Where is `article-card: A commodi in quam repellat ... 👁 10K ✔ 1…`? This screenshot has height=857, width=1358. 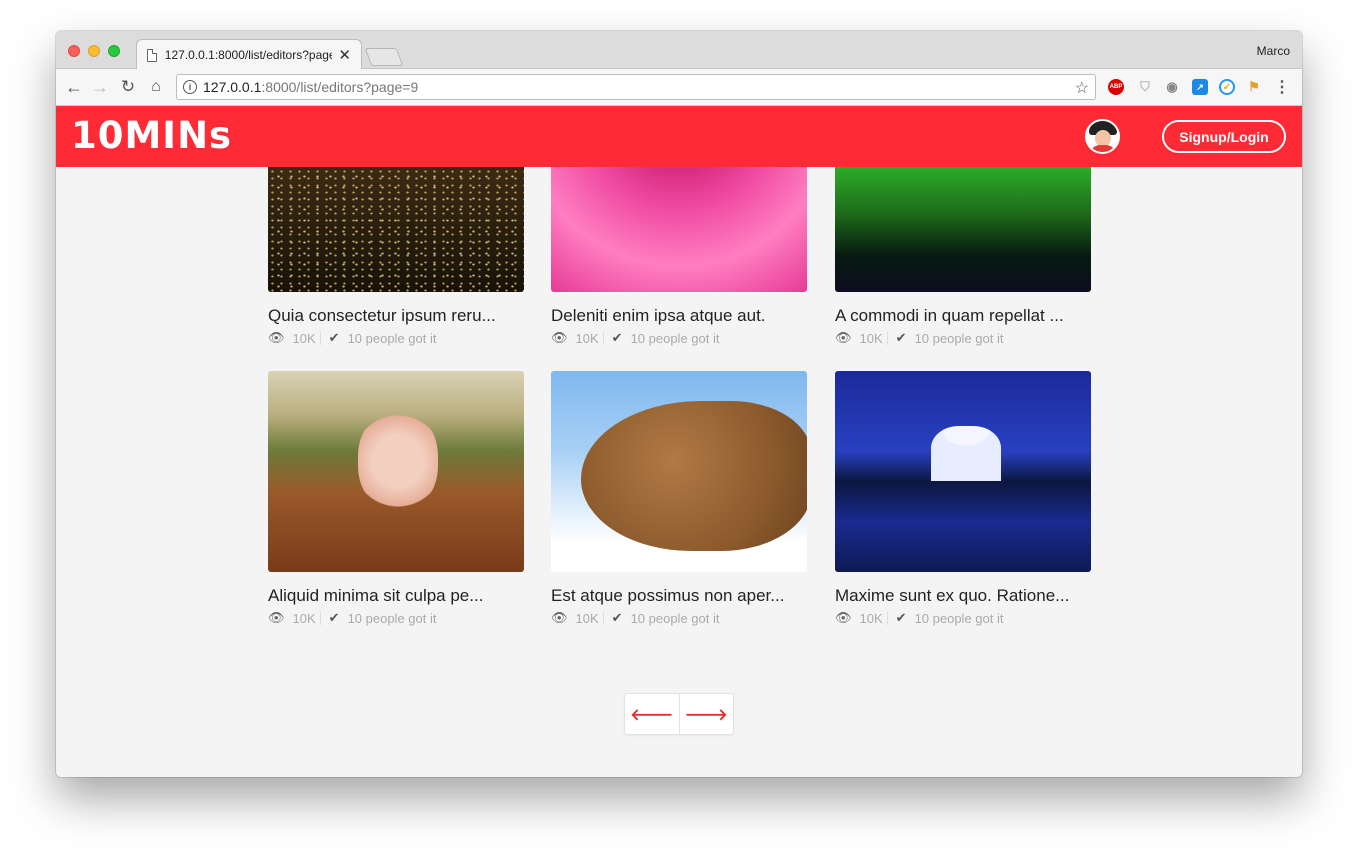
article-card: A commodi in quam repellat ... 👁 10K ✔ 1… is located at coordinates (963, 256).